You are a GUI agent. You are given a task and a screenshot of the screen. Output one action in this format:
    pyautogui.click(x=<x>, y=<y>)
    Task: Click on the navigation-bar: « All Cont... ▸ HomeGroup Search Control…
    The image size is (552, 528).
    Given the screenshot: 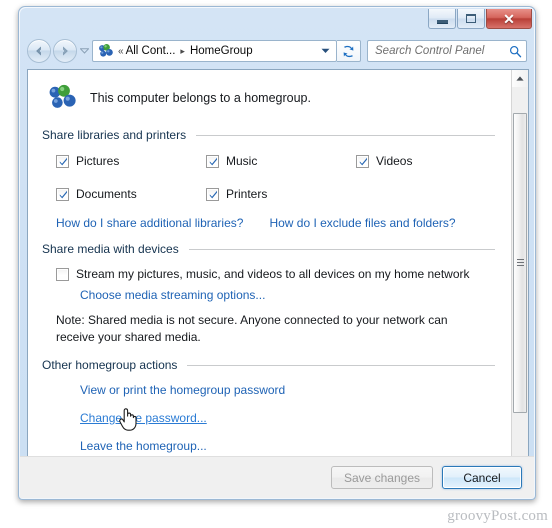 What is the action you would take?
    pyautogui.click(x=277, y=51)
    